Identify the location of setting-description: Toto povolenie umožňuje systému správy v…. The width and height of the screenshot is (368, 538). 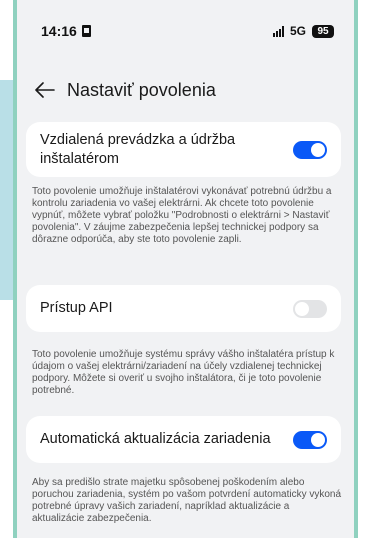
(183, 372).